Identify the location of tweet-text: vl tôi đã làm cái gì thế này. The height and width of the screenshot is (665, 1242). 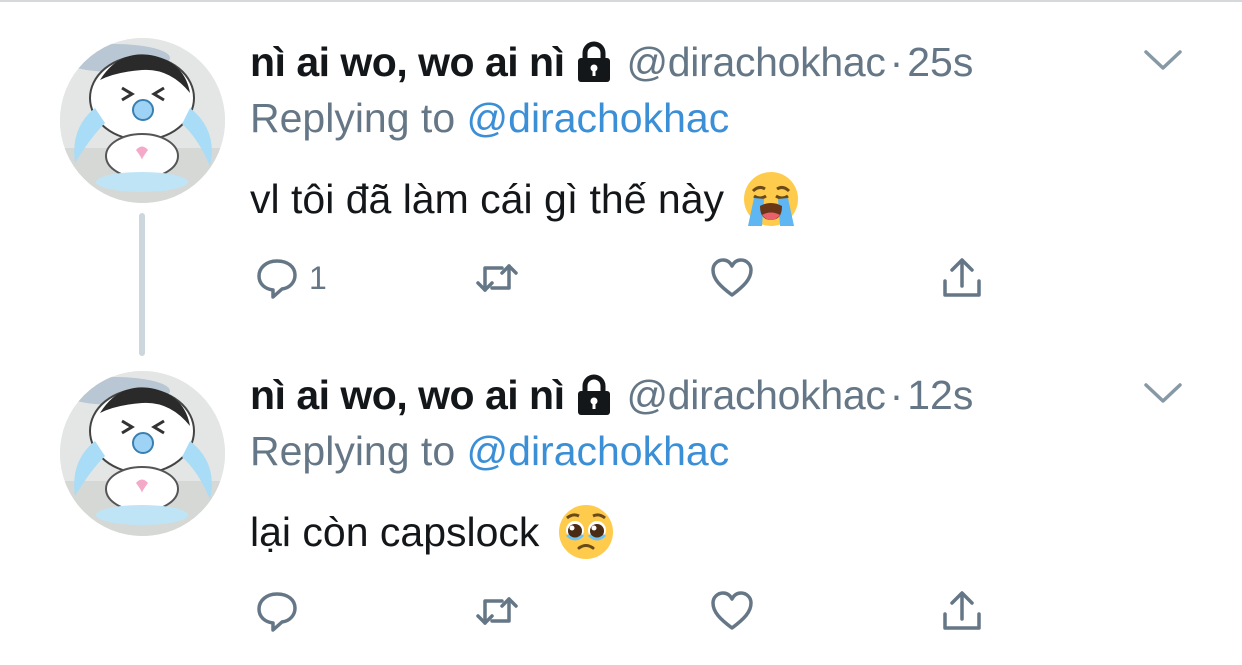
(525, 199).